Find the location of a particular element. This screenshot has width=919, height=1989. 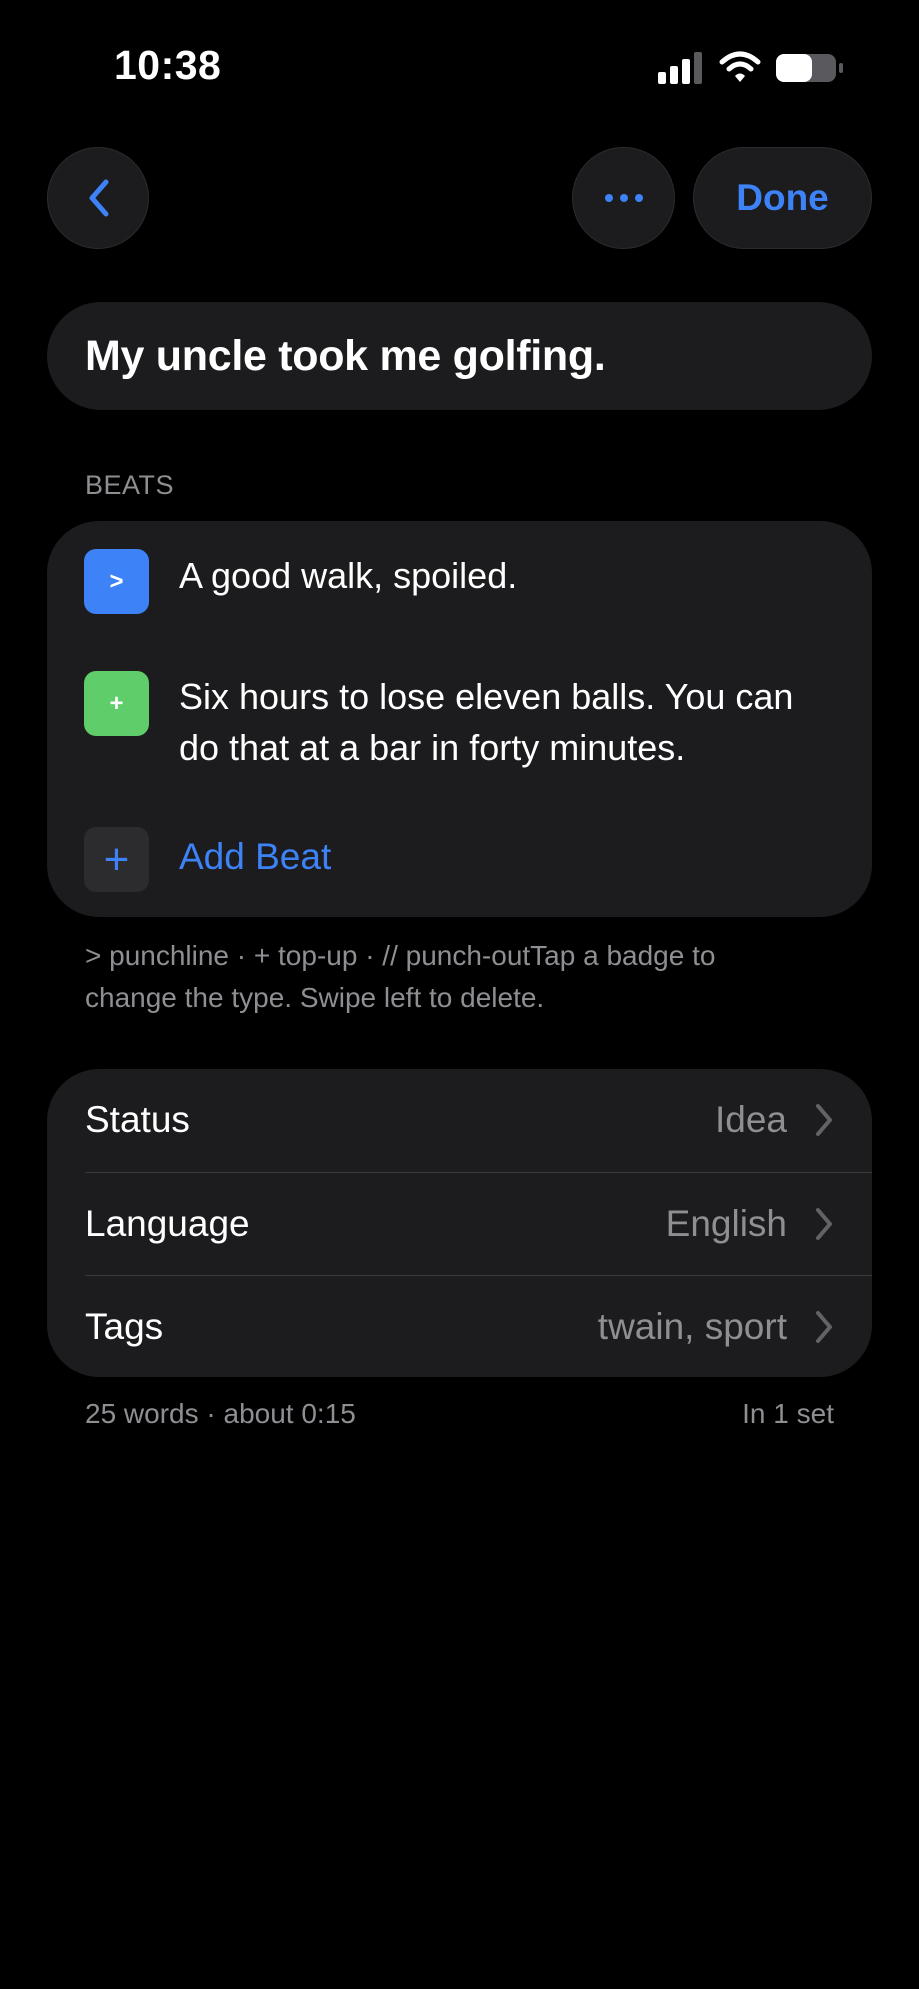

beat-text: A good walk, spoiled. is located at coordinates (348, 575).